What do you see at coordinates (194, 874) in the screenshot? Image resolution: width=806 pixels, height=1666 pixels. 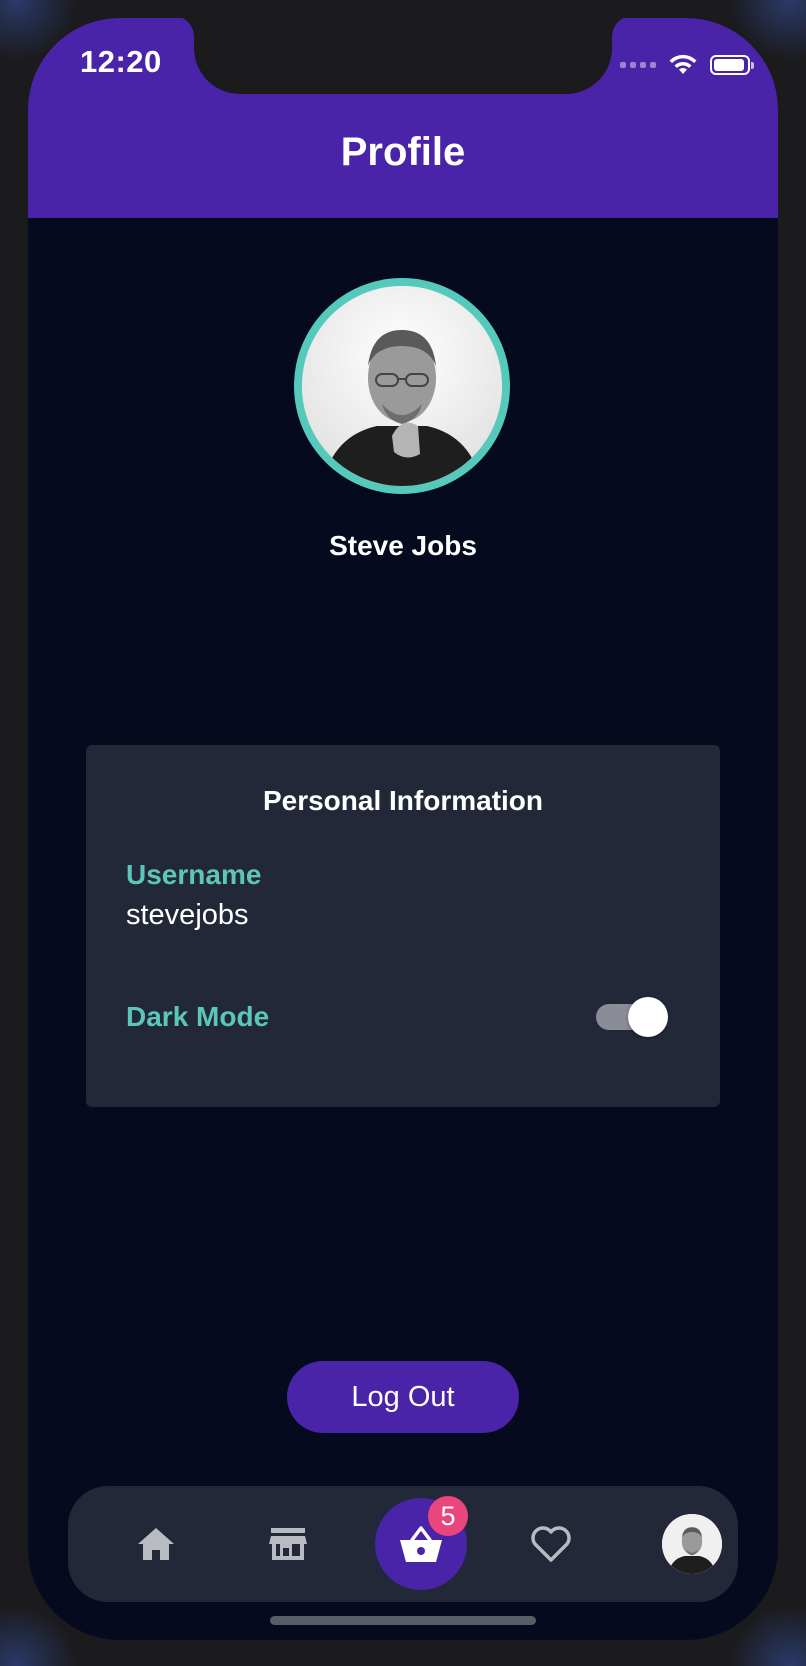 I see `username-label: Username` at bounding box center [194, 874].